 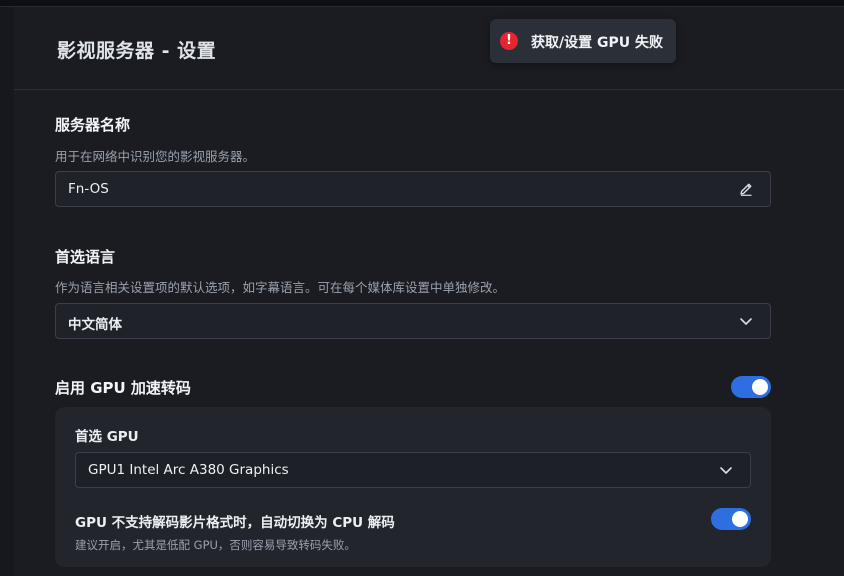 What do you see at coordinates (746, 189) in the screenshot?
I see `edit-pencil-icon` at bounding box center [746, 189].